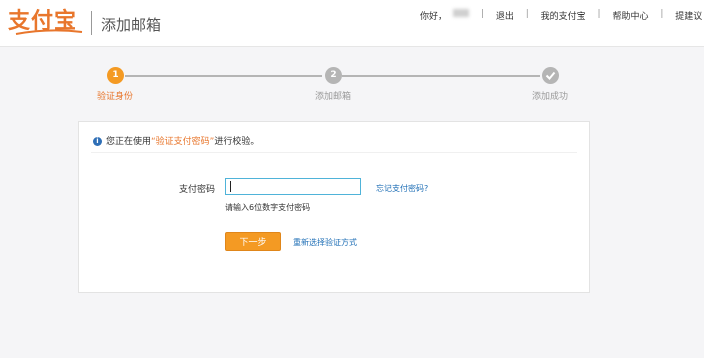  Describe the element at coordinates (325, 242) in the screenshot. I see `rechoose-method-link: 重新选择验证方式` at that location.